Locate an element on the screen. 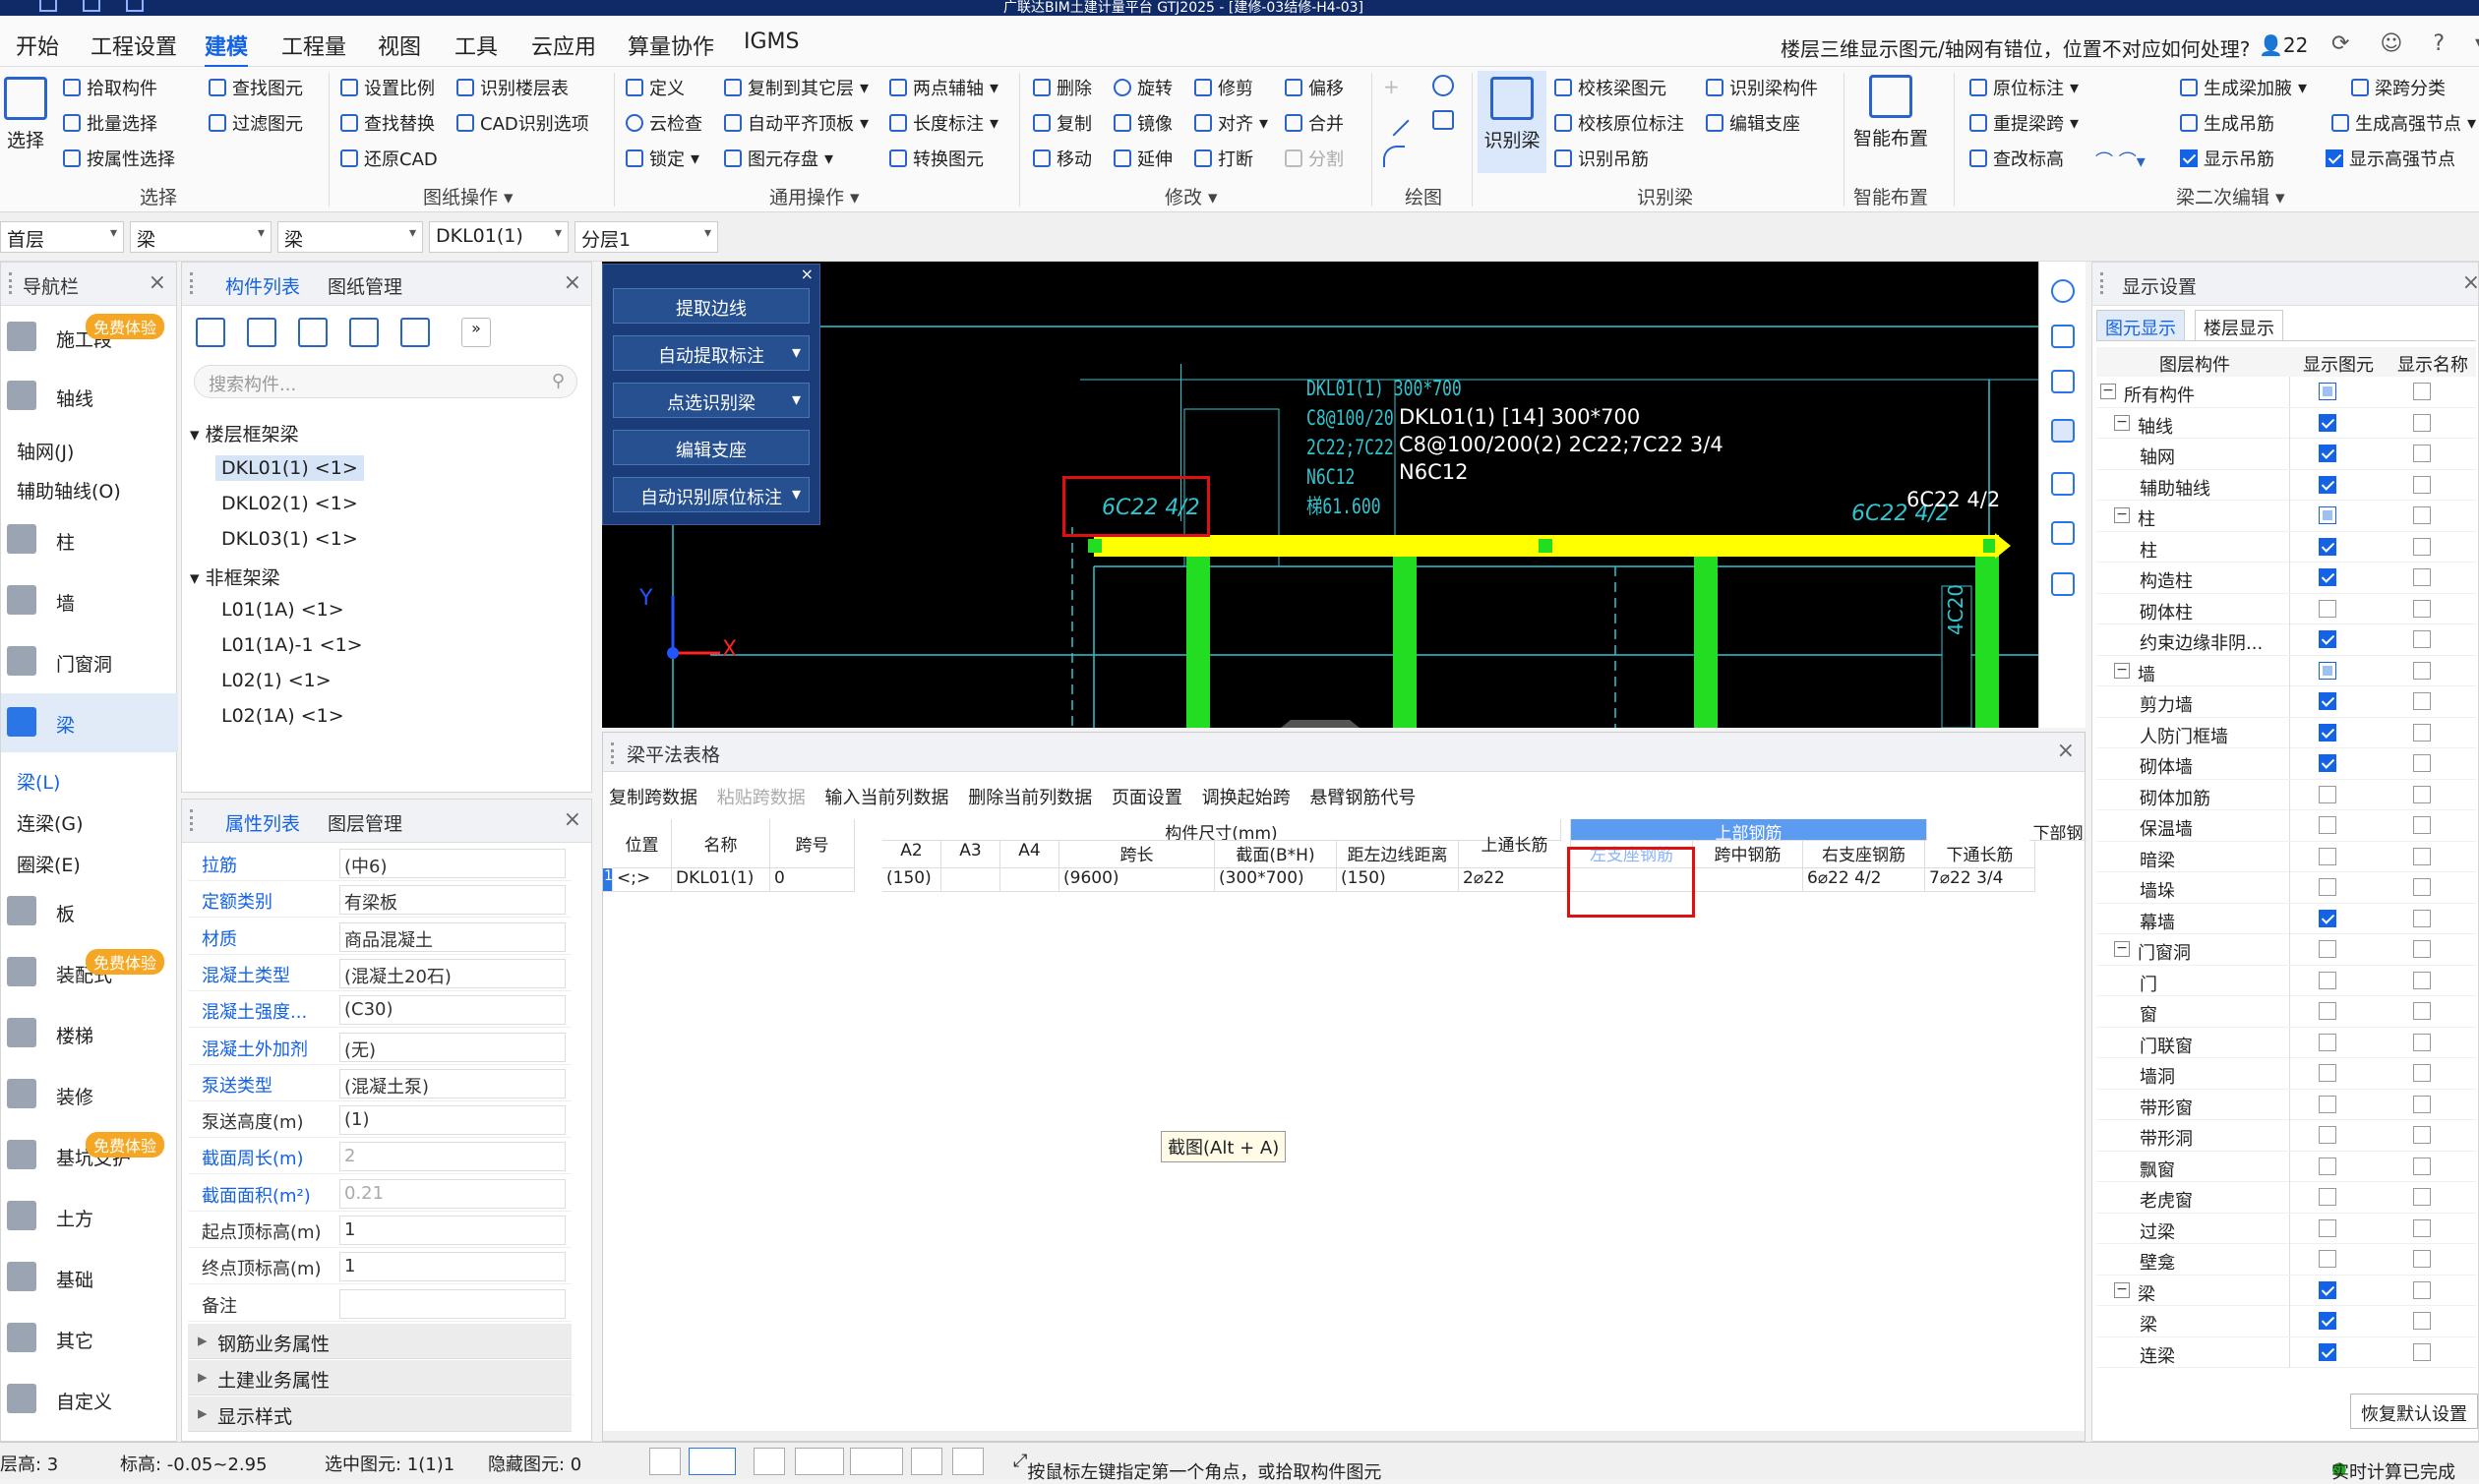 Image resolution: width=2479 pixels, height=1484 pixels. property-value-field: (1) is located at coordinates (452, 1121).